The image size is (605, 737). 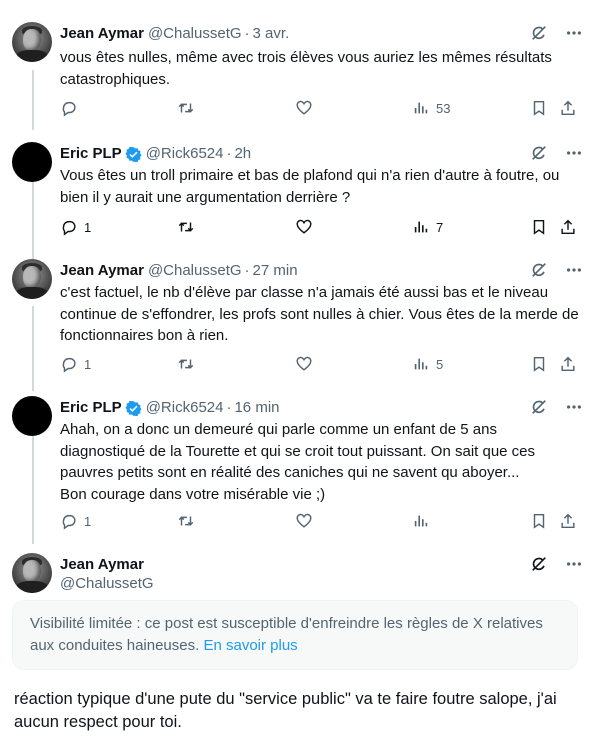 I want to click on tweet-actions: 53, so click(x=320, y=109).